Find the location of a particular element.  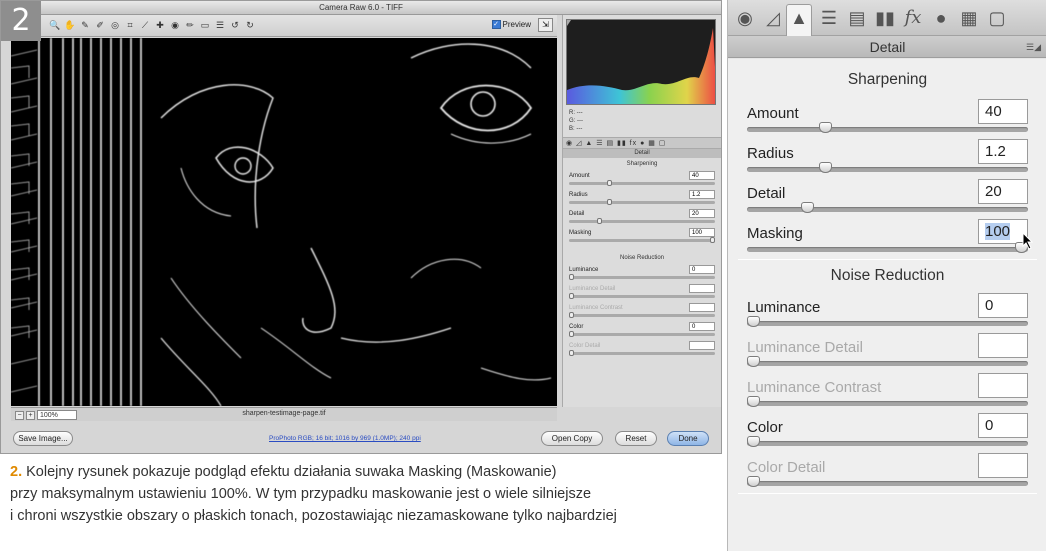

snapshots-tab-icon: ▢ is located at coordinates (997, 18).